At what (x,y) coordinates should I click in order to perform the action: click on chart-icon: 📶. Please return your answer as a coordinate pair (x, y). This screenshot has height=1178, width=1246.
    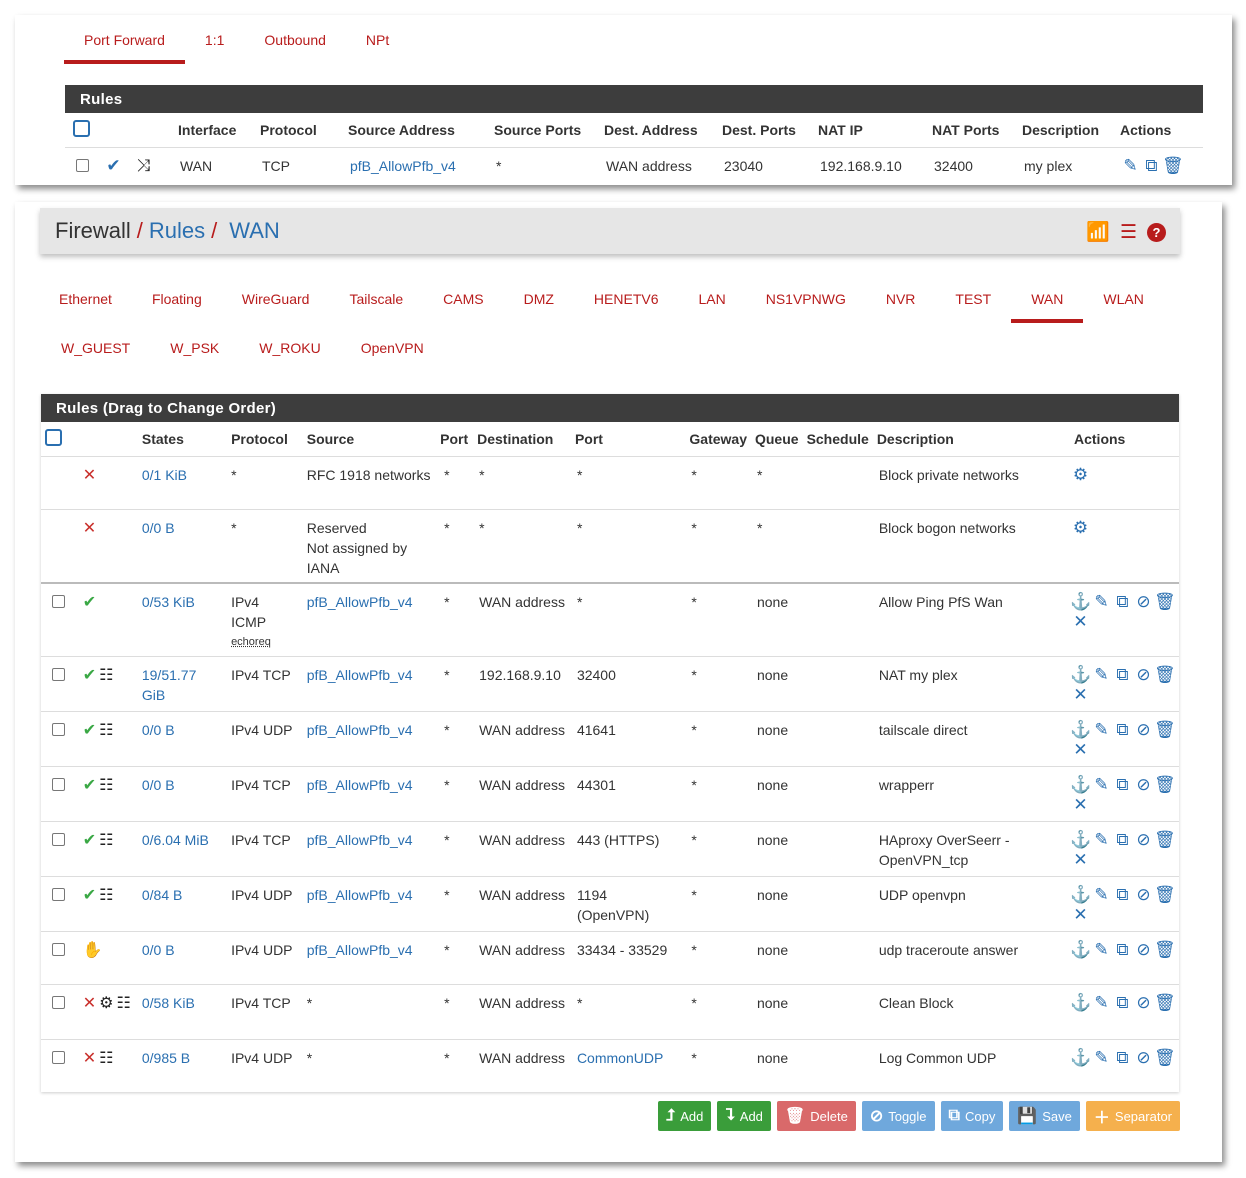
    Looking at the image, I should click on (1098, 232).